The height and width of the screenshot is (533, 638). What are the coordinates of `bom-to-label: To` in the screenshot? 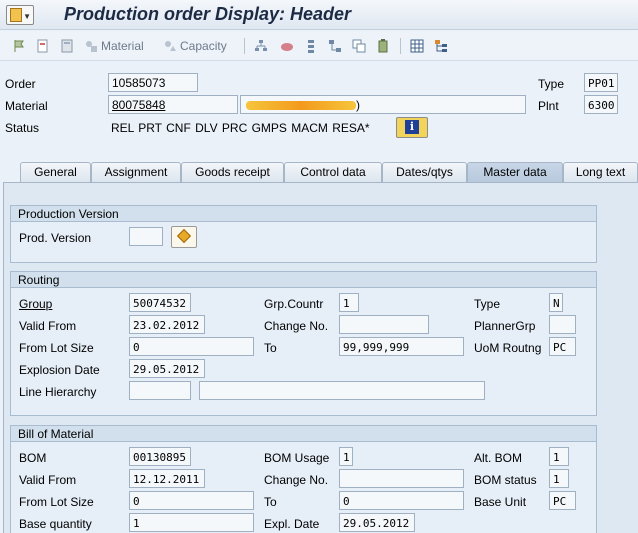 It's located at (270, 502).